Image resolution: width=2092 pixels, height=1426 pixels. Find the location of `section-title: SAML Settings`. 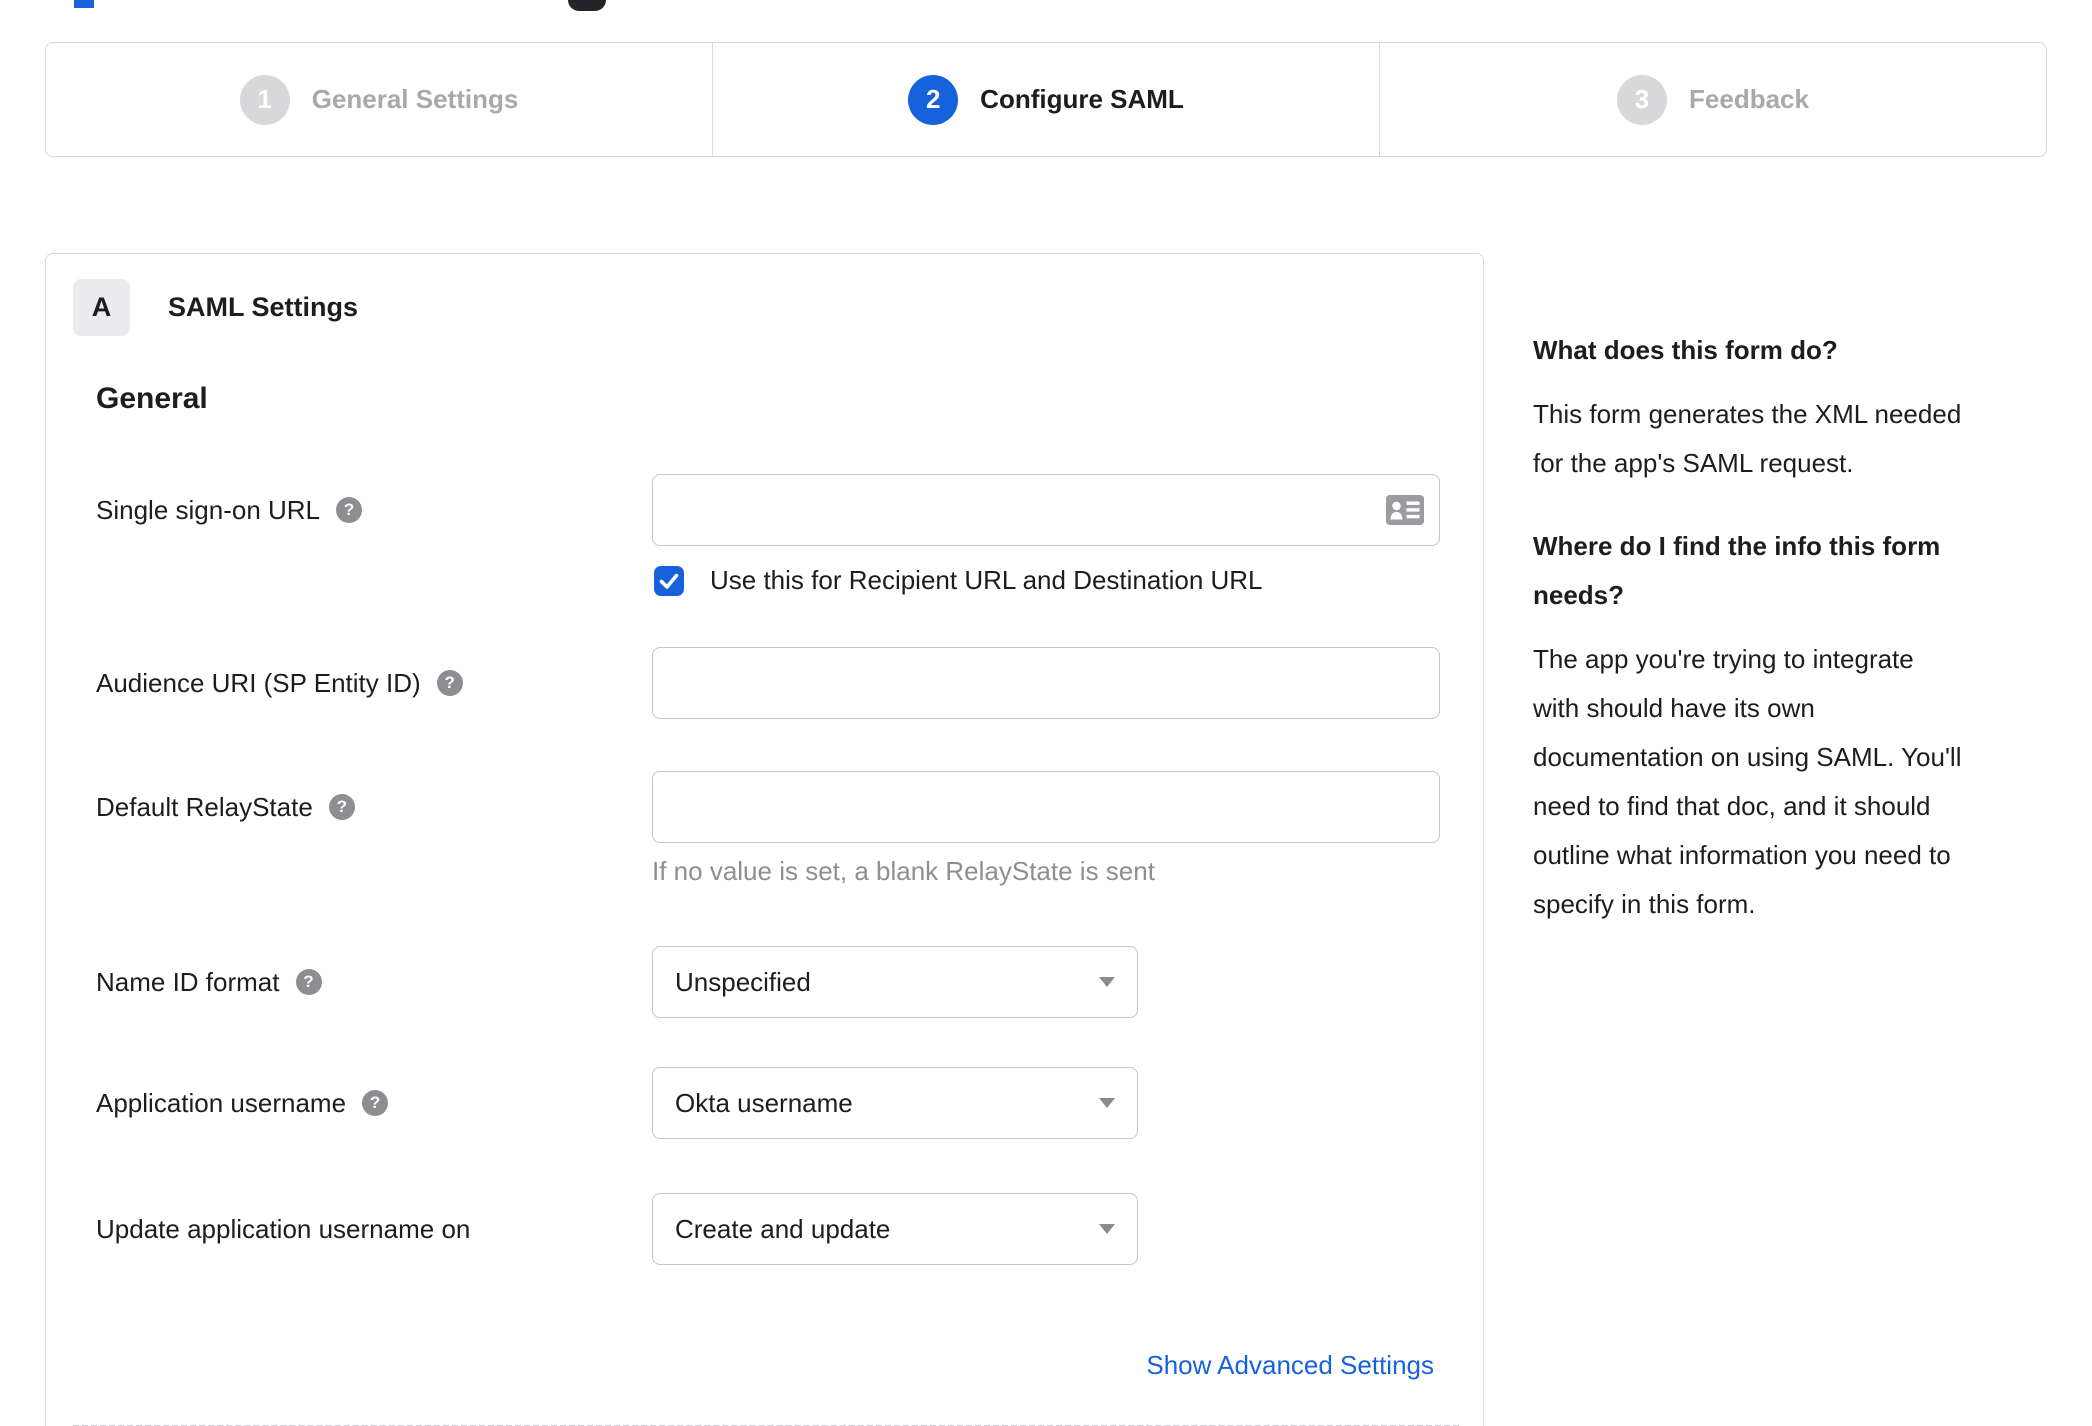

section-title: SAML Settings is located at coordinates (263, 307).